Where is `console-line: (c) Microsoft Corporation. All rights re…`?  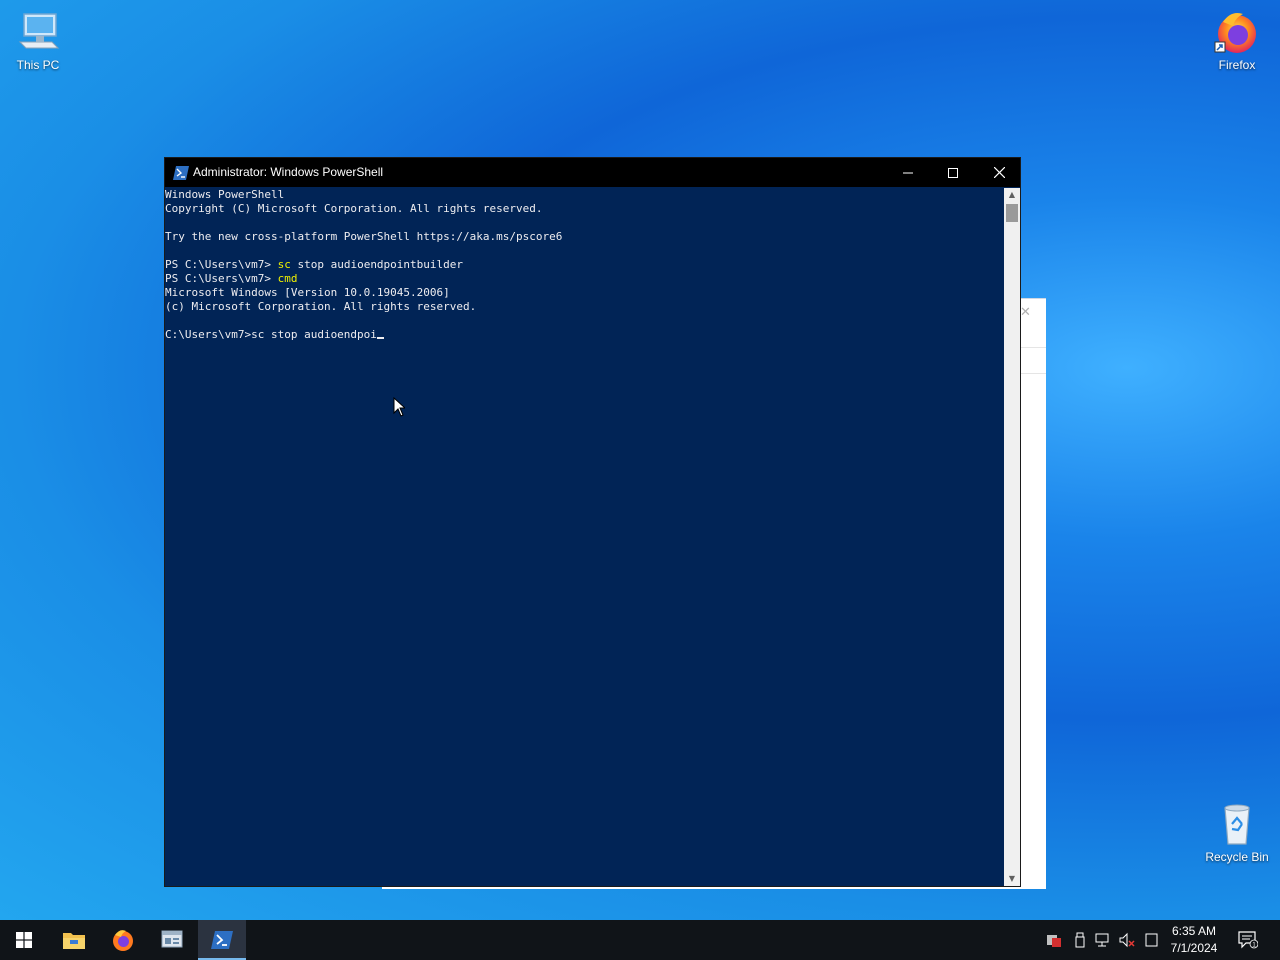
console-line: (c) Microsoft Corporation. All rights re… is located at coordinates (584, 307).